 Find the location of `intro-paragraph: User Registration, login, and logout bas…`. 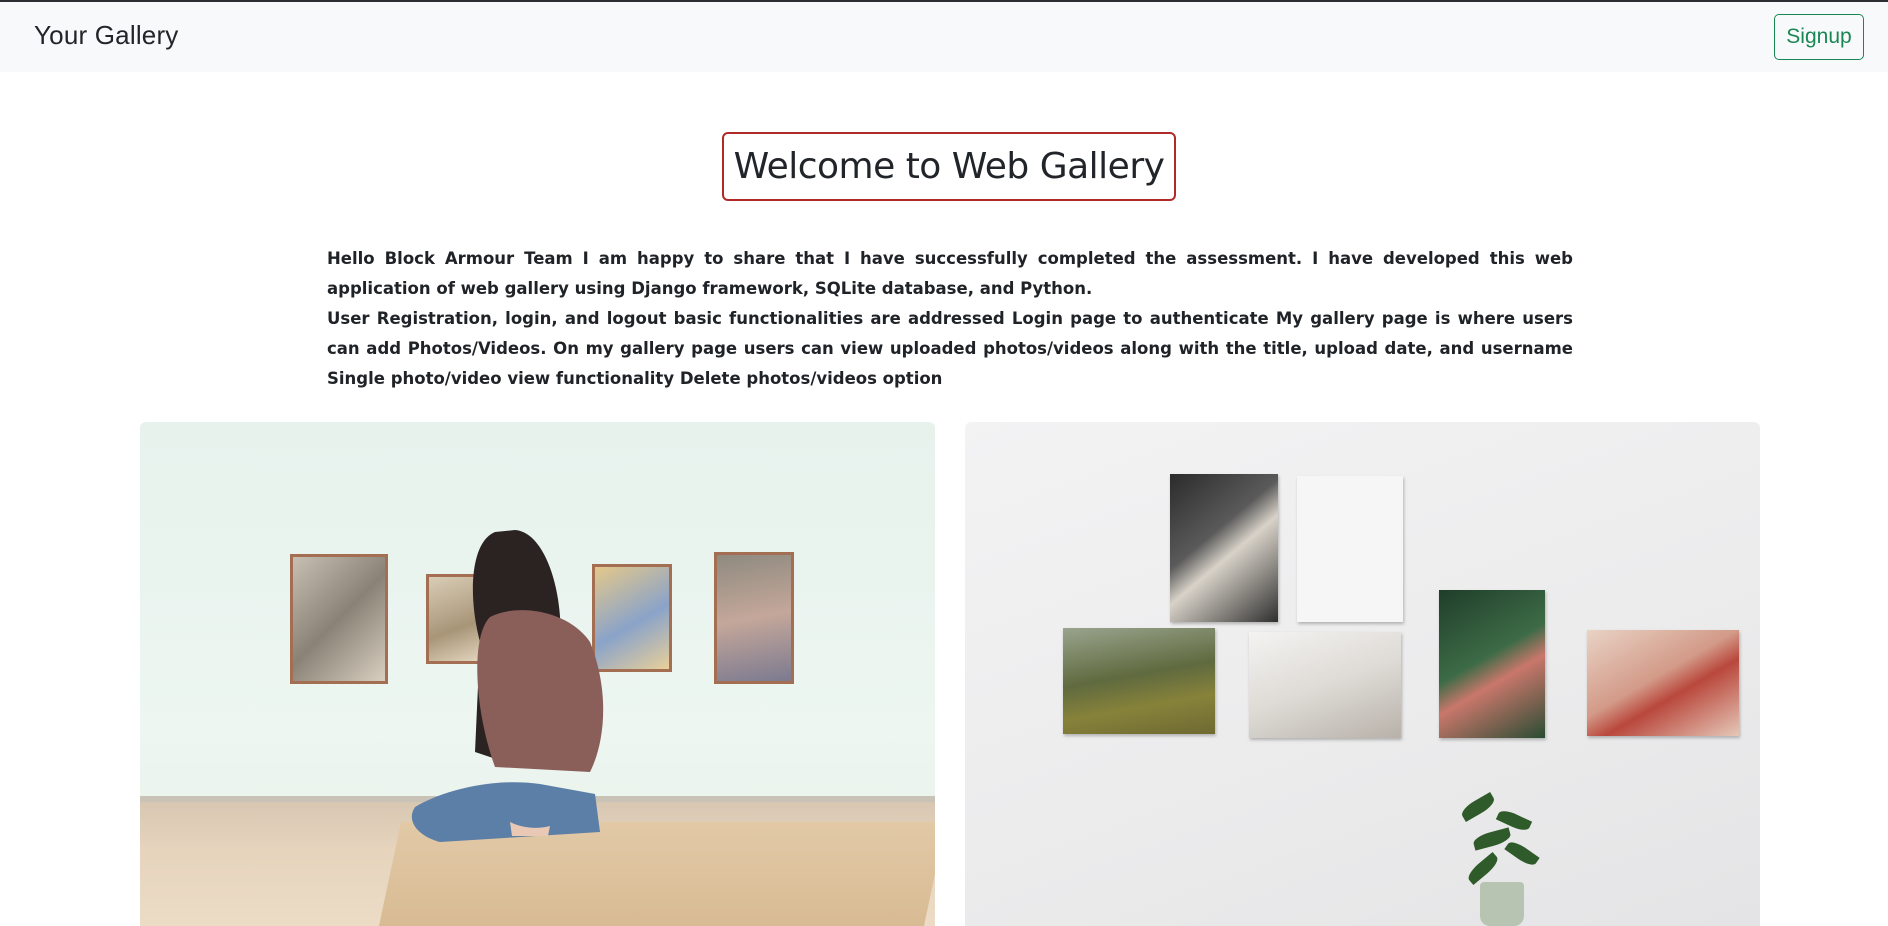

intro-paragraph: User Registration, login, and logout bas… is located at coordinates (950, 348).